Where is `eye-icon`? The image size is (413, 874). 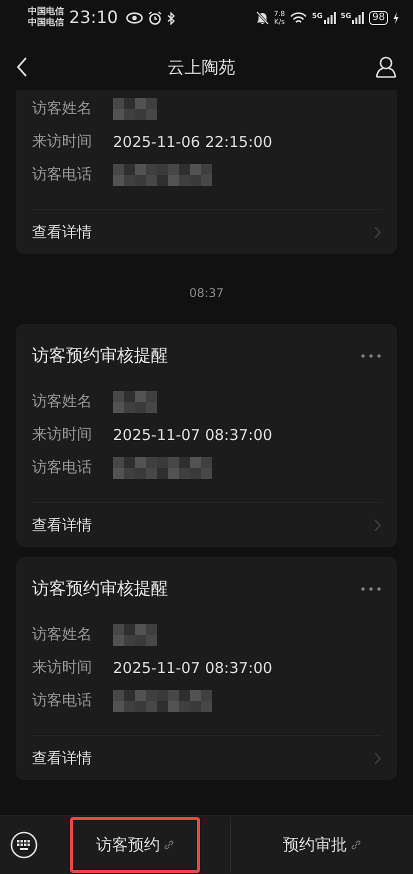
eye-icon is located at coordinates (134, 18).